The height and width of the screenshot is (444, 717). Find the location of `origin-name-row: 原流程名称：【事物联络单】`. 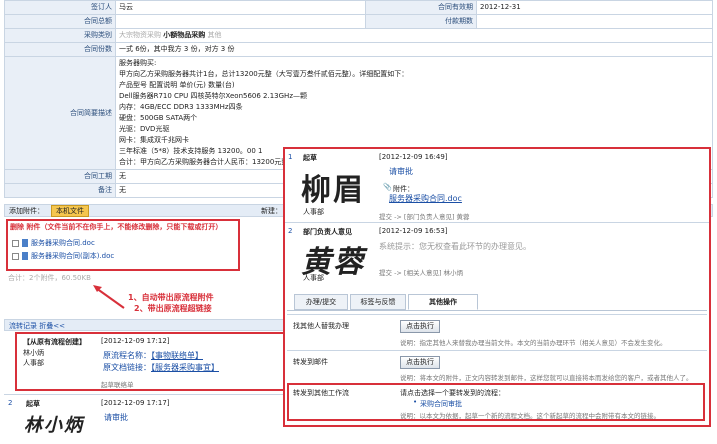

origin-name-row: 原流程名称：【事物联络单】 is located at coordinates (153, 355).